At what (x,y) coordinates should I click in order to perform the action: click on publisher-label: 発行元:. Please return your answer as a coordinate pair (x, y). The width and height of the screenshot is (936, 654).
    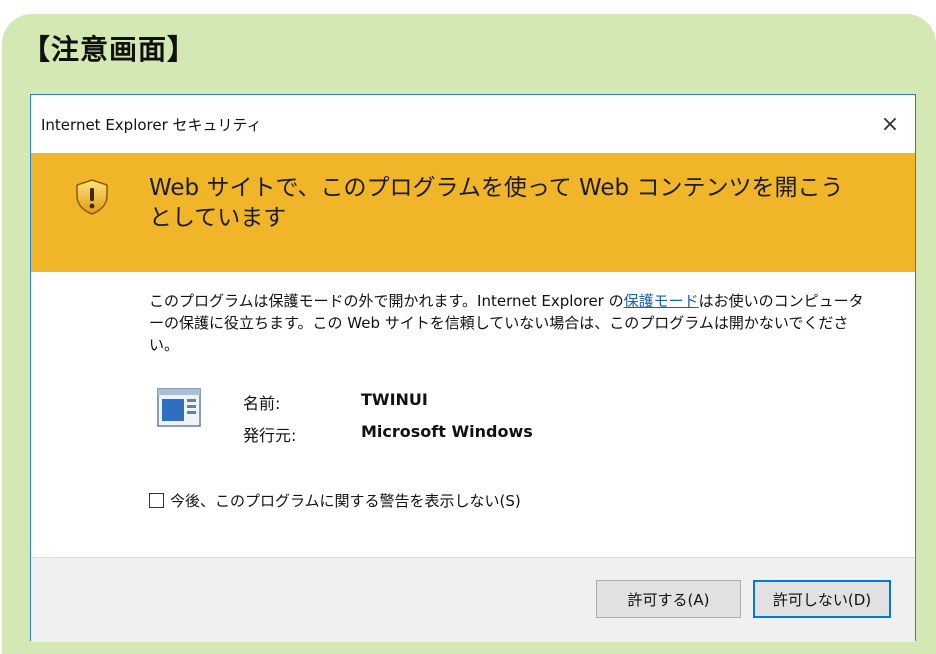
    Looking at the image, I should click on (270, 435).